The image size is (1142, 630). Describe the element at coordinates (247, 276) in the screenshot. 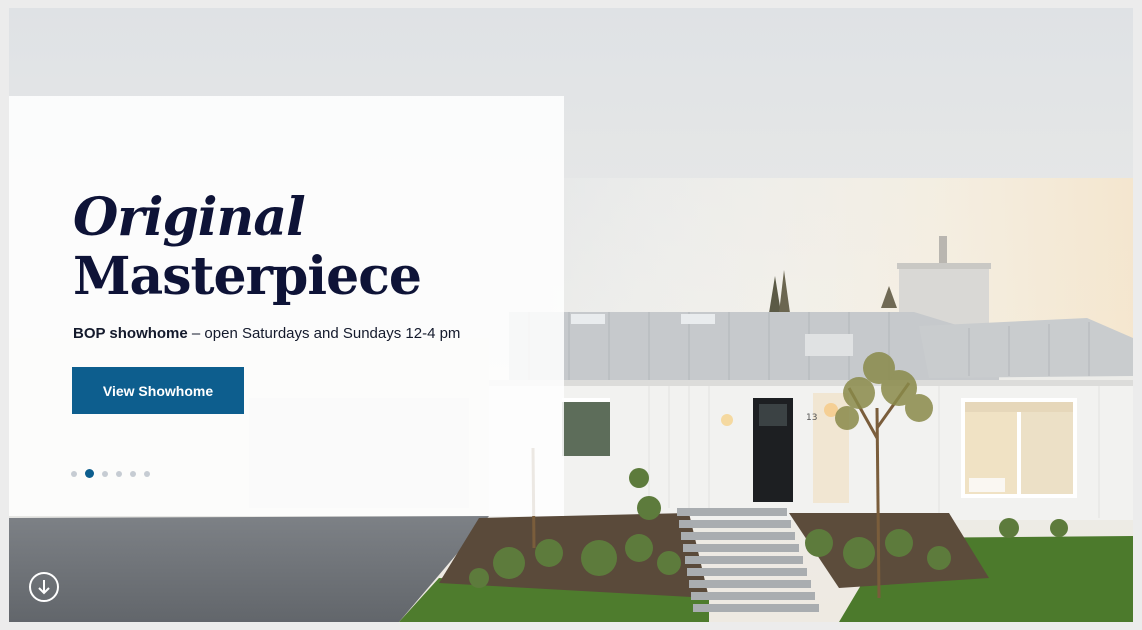

I see `headline-line-2: Masterpiece` at that location.